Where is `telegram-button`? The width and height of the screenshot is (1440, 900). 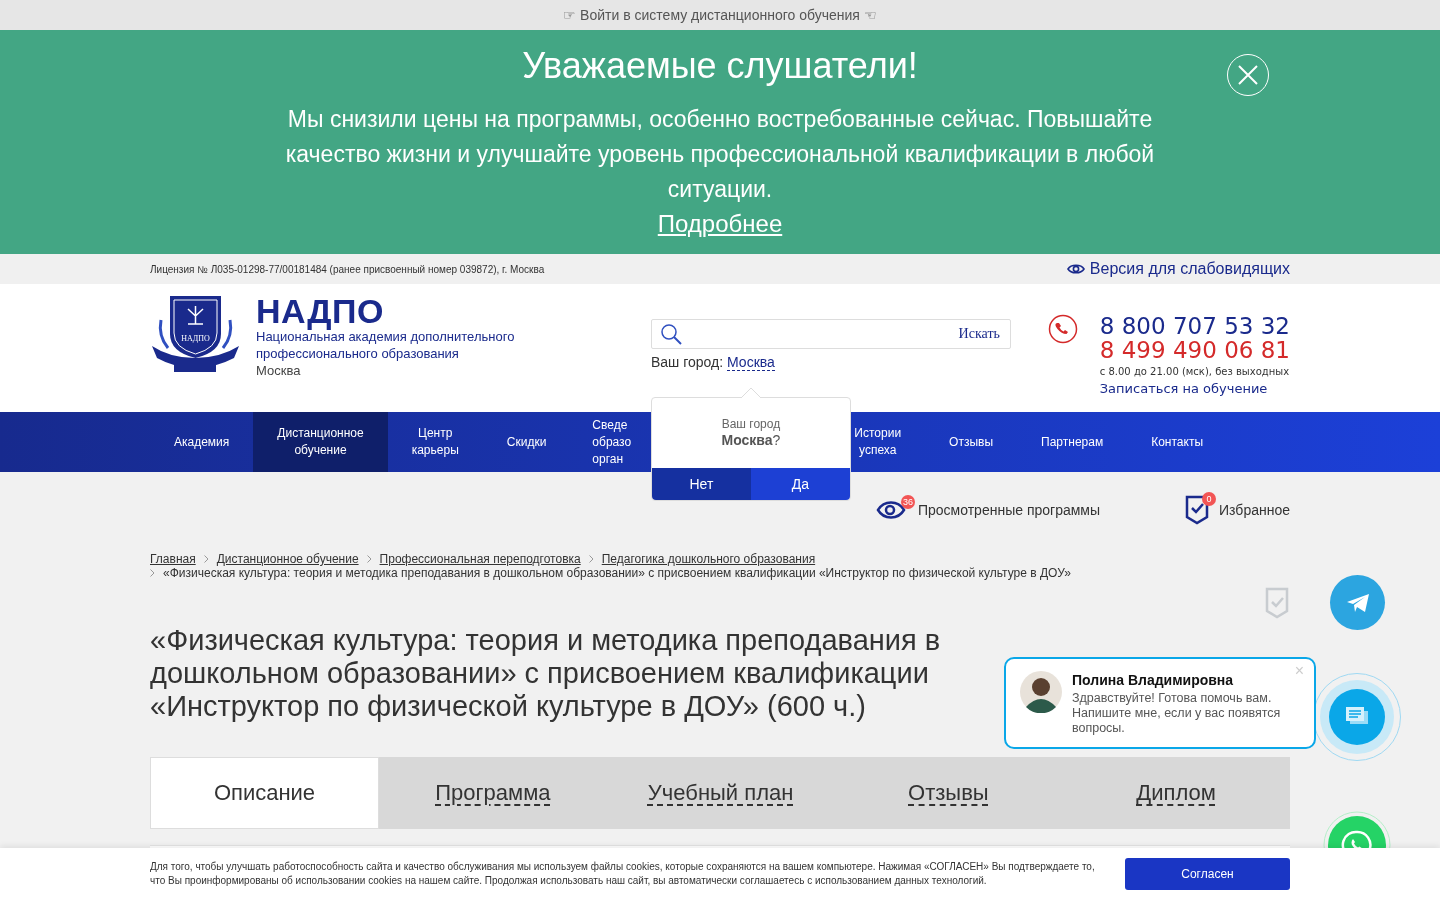 telegram-button is located at coordinates (1357, 602).